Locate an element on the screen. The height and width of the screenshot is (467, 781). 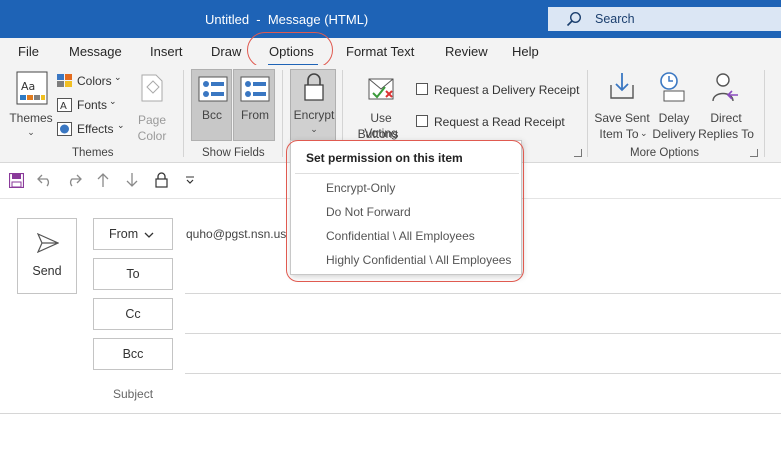
menu-highlight-circle is located at coordinates (405, 211).